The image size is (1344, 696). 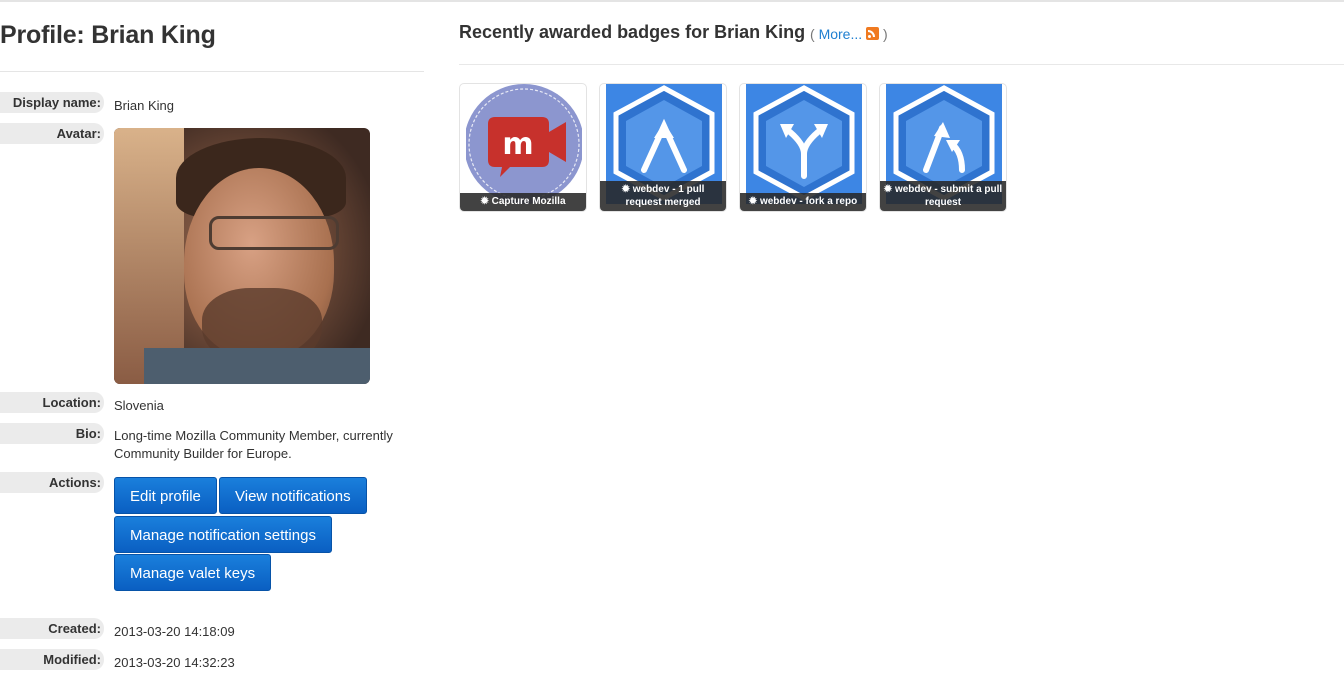 What do you see at coordinates (873, 33) in the screenshot?
I see `rss-icon` at bounding box center [873, 33].